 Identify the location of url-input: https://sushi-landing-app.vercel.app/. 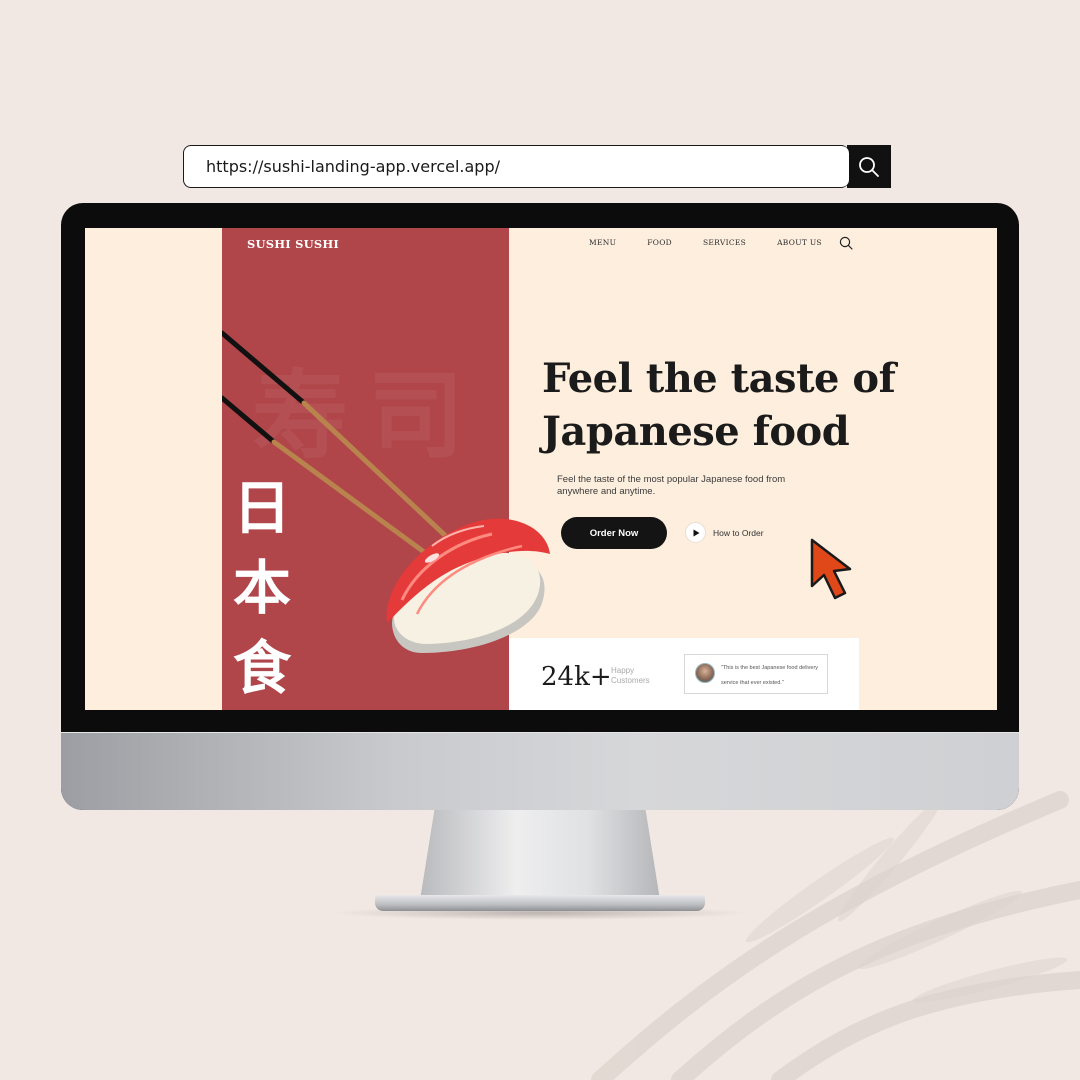
(516, 166).